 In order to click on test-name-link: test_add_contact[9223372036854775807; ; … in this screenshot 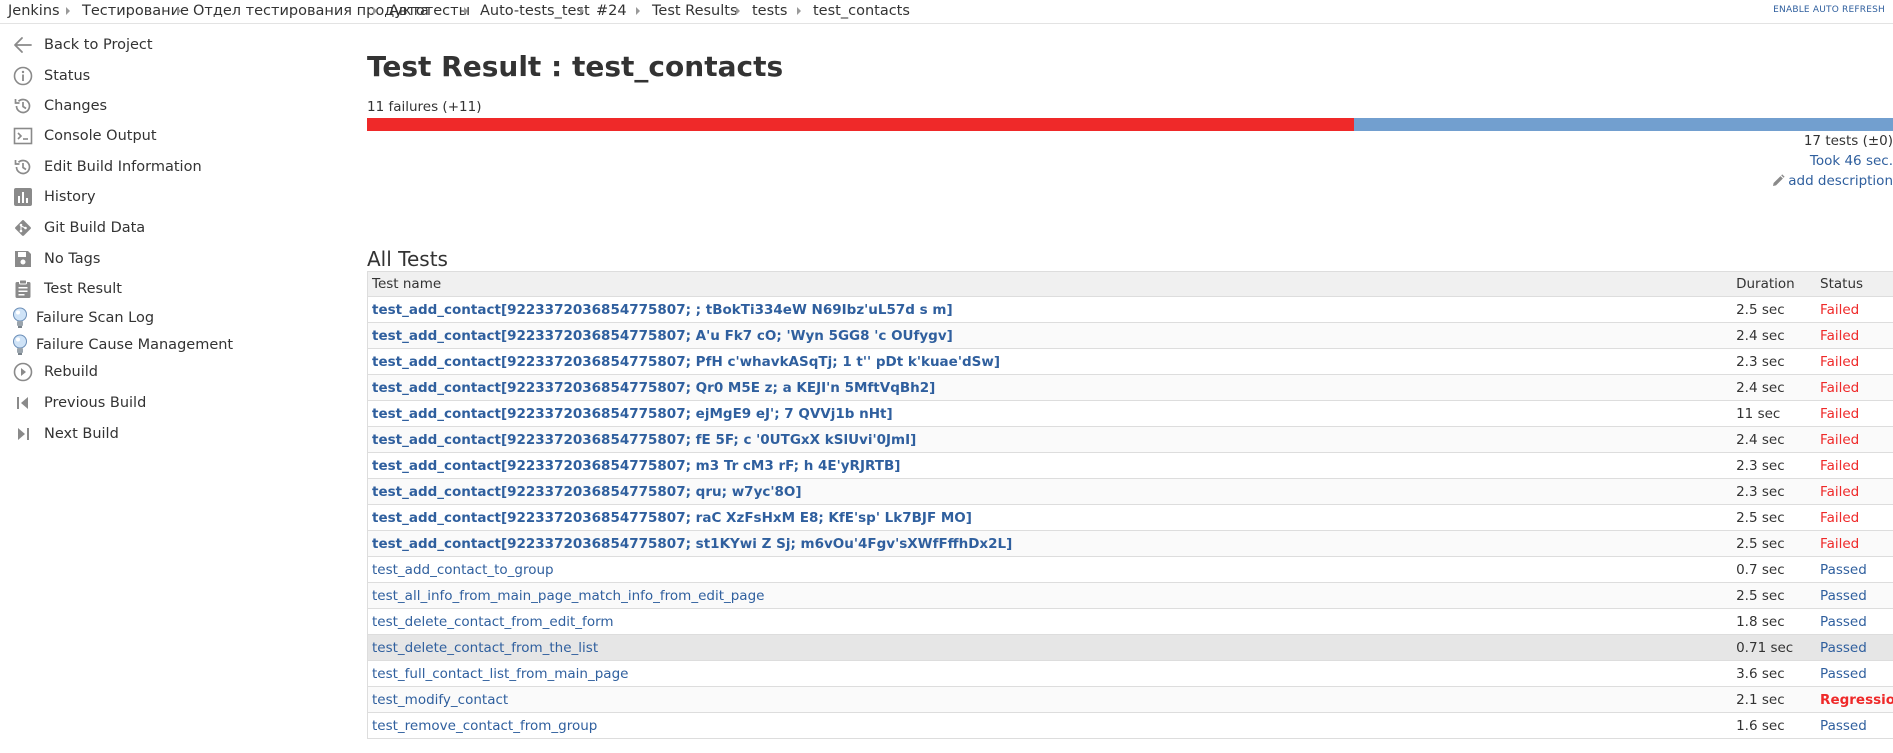, I will do `click(662, 310)`.